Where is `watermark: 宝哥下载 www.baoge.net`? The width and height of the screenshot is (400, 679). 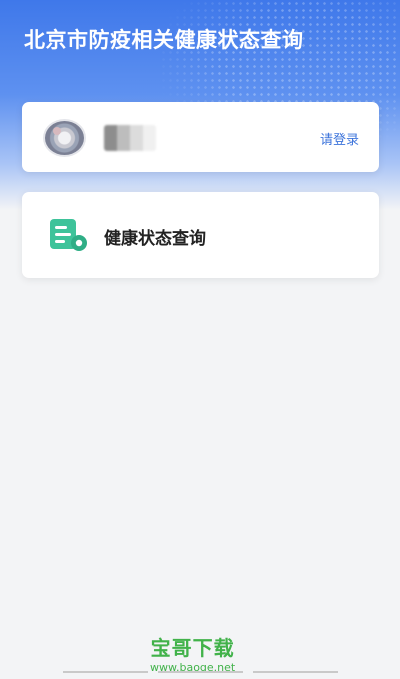 watermark: 宝哥下载 www.baoge.net is located at coordinates (192, 653).